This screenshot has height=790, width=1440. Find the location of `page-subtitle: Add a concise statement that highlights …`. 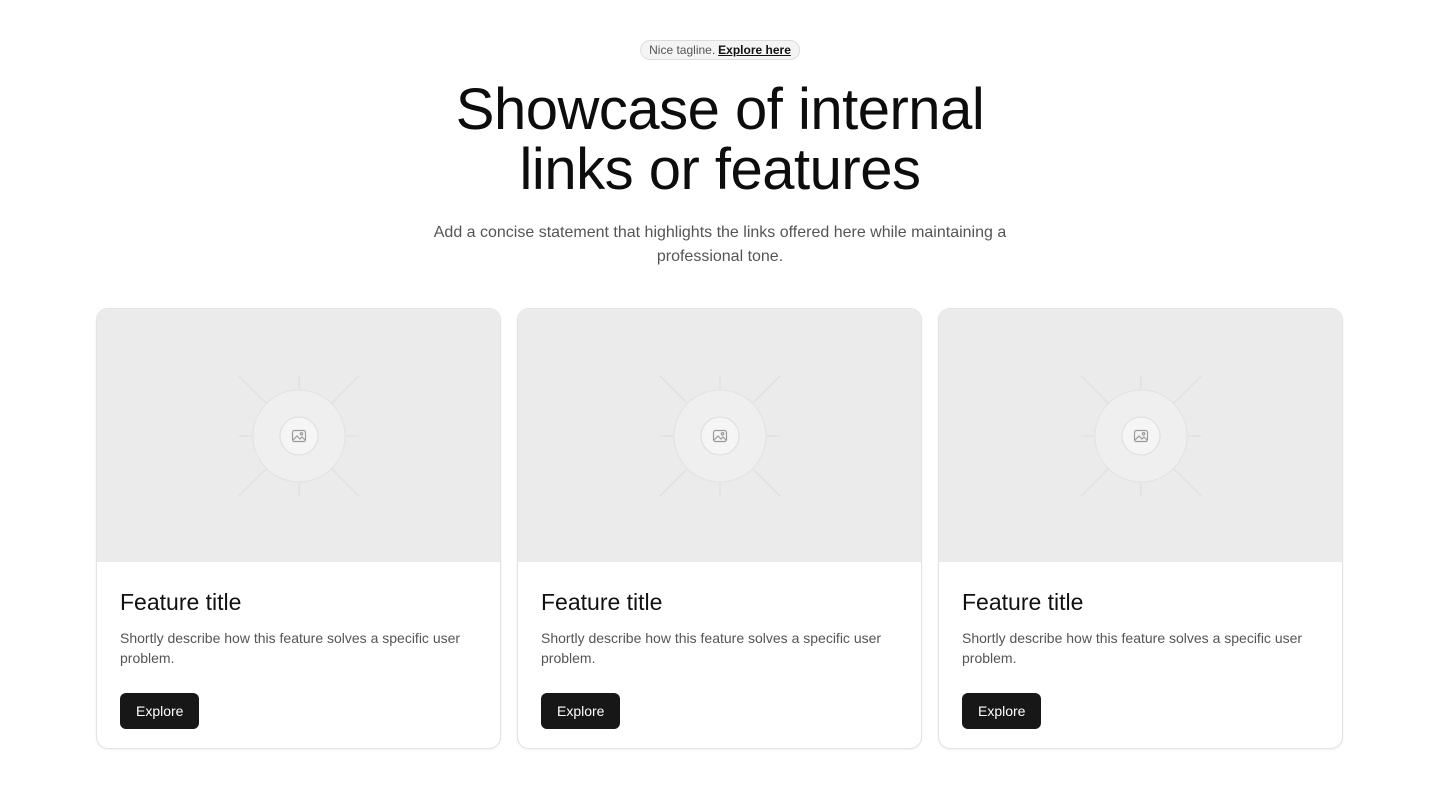

page-subtitle: Add a concise statement that highlights … is located at coordinates (720, 244).